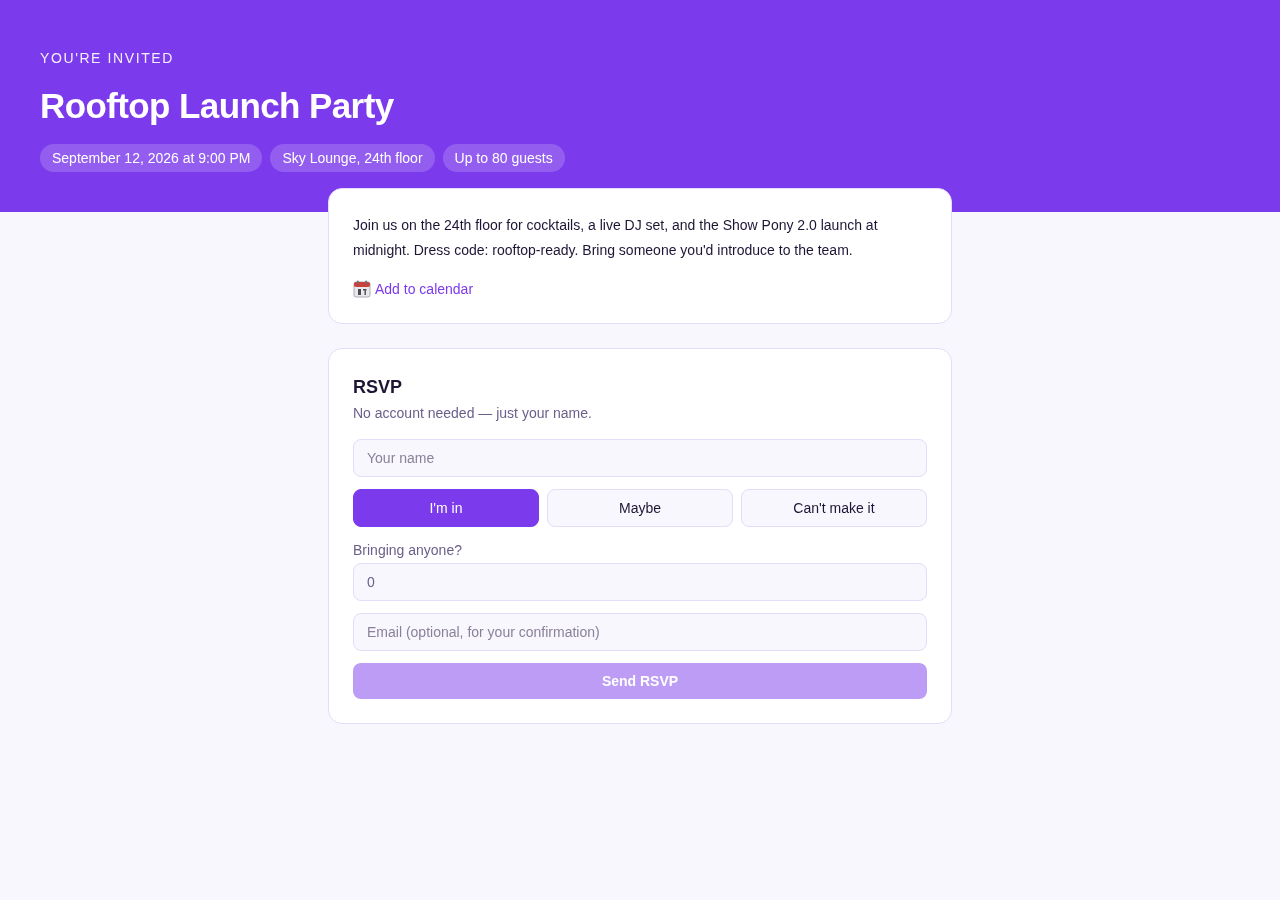 This screenshot has height=900, width=1280. Describe the element at coordinates (151, 158) in the screenshot. I see `event-info-chip: September 12, 2026 at 9:00 PM` at that location.